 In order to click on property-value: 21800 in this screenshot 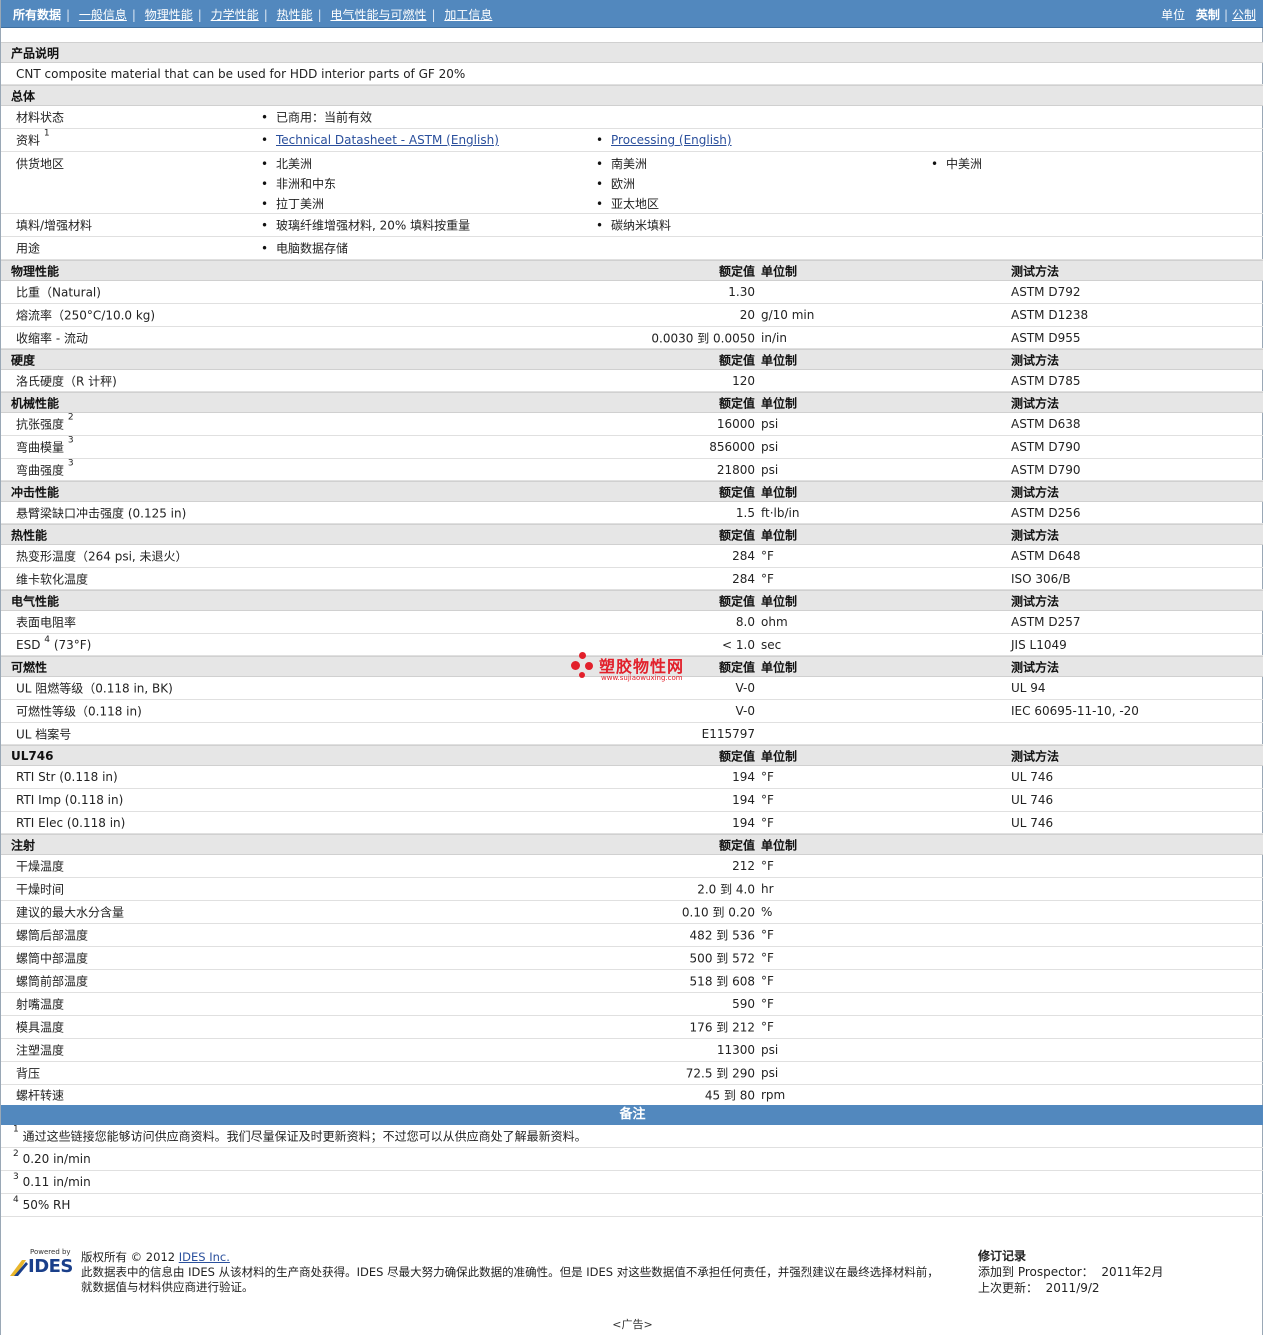, I will do `click(735, 469)`.